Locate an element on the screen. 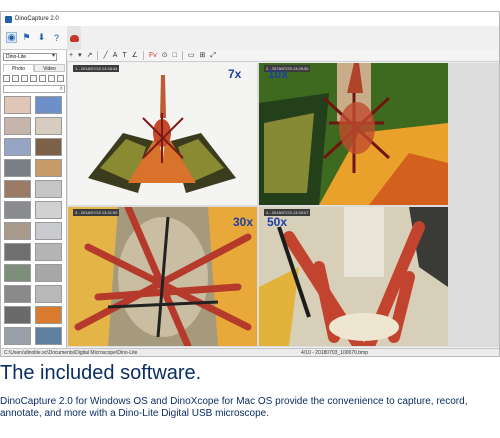 The width and height of the screenshot is (500, 438). annotation-tool-button: ⊞ is located at coordinates (202, 56).